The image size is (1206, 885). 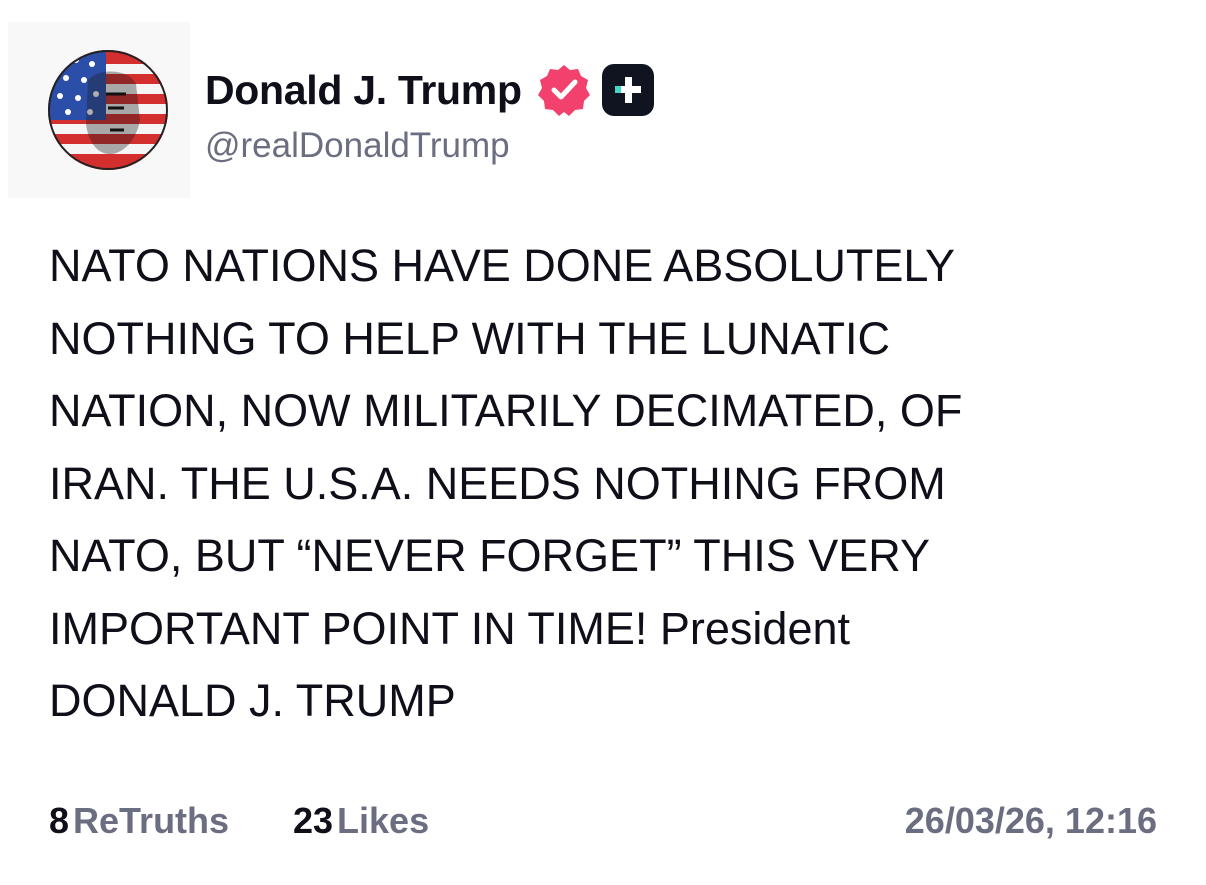 I want to click on retruths-stat: 8 ReTruths, so click(x=139, y=821).